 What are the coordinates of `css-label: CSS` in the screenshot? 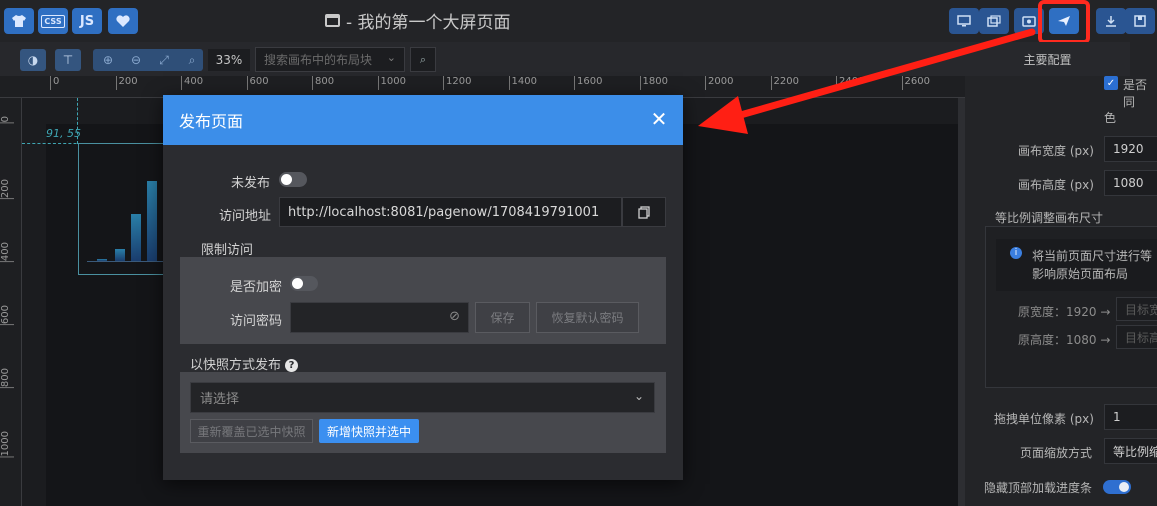 It's located at (53, 21).